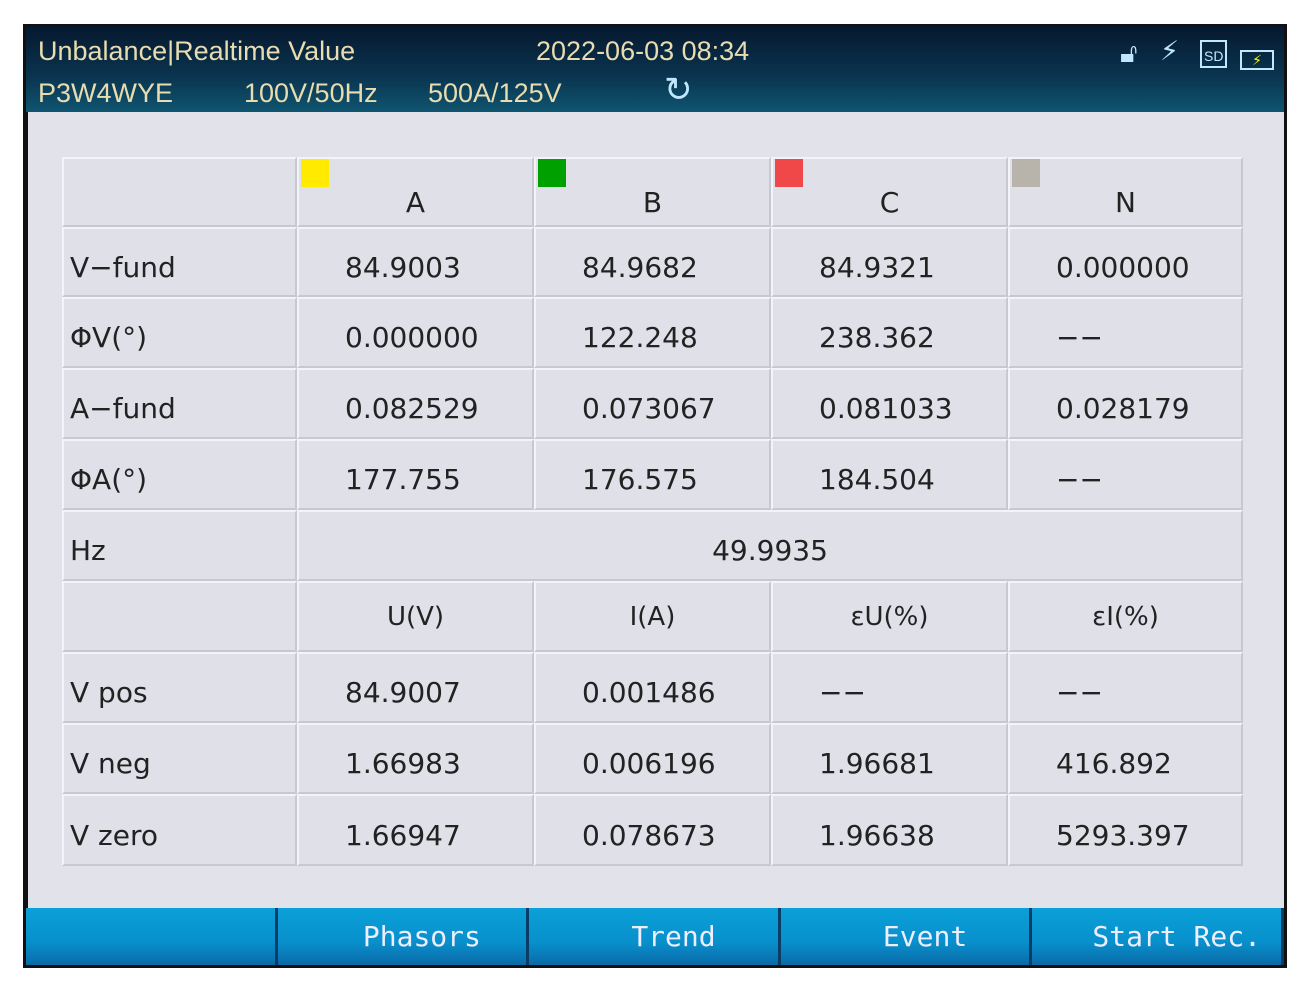 This screenshot has height=990, width=1312. What do you see at coordinates (415, 403) in the screenshot?
I see `value-cell: 0.082529` at bounding box center [415, 403].